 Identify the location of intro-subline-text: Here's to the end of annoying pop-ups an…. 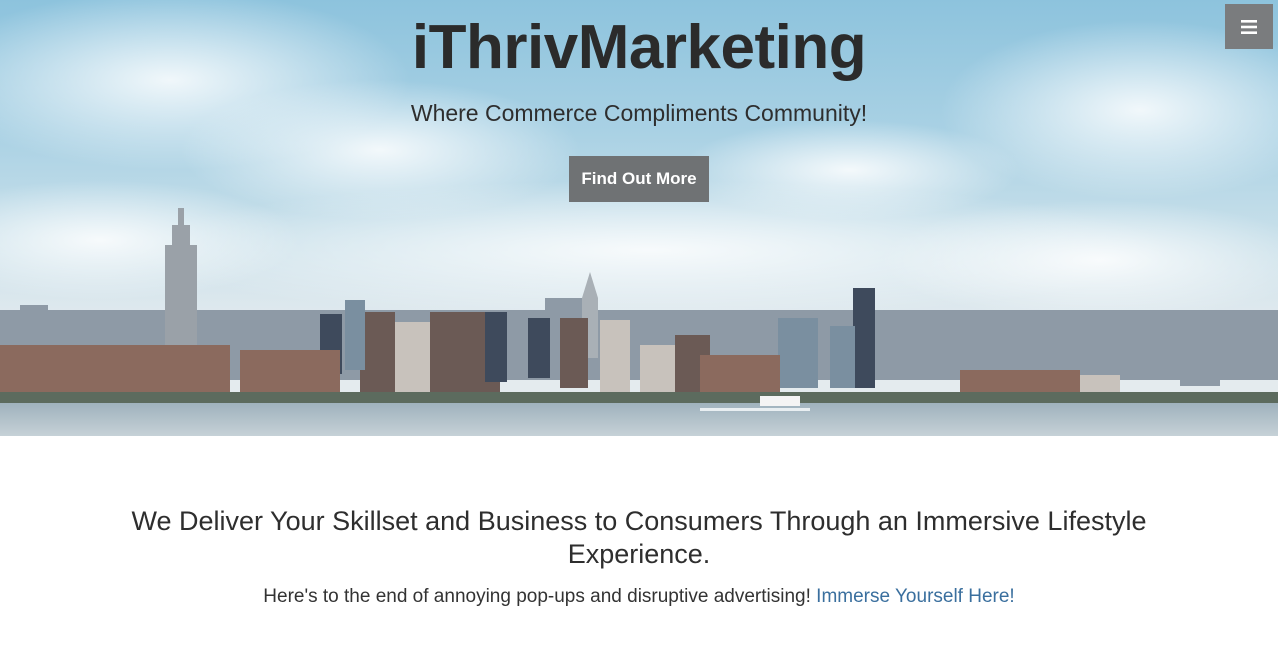
(537, 596).